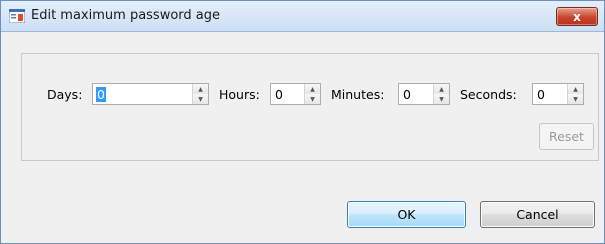 The image size is (605, 244). I want to click on title-bar: Edit maximum password age x, so click(302, 16).